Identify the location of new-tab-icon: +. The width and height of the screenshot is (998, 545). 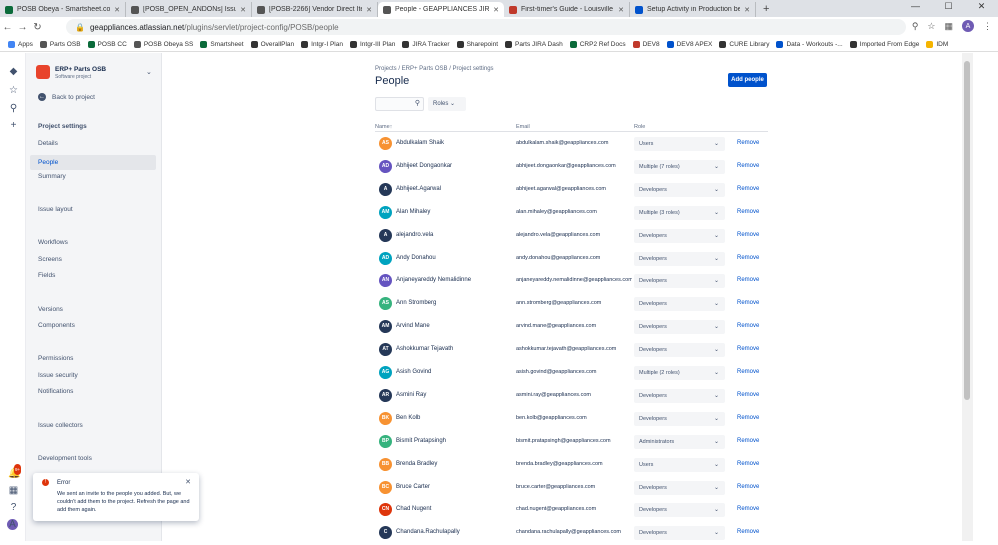
(766, 9).